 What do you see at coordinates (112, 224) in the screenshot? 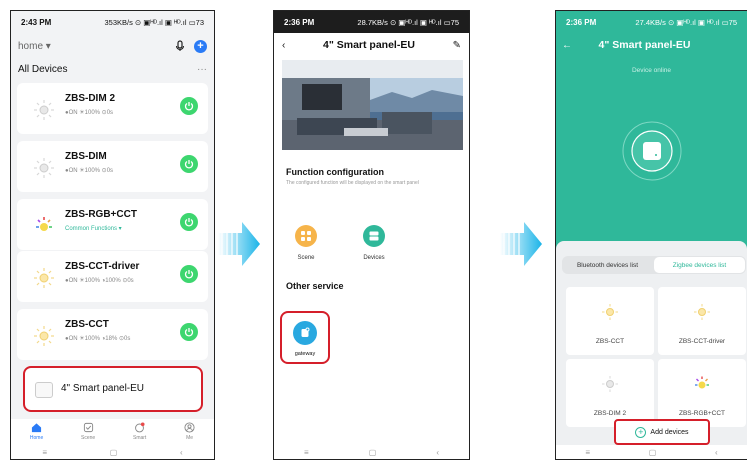
I see `device-card: ZBS-RGB+CCT Common Functions ▾` at bounding box center [112, 224].